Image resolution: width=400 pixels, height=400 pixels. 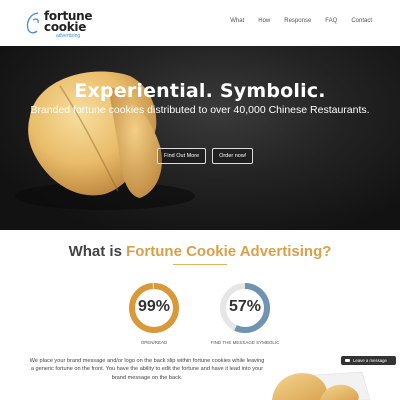 I want to click on fortune-cookie-box-image, so click(x=321, y=385).